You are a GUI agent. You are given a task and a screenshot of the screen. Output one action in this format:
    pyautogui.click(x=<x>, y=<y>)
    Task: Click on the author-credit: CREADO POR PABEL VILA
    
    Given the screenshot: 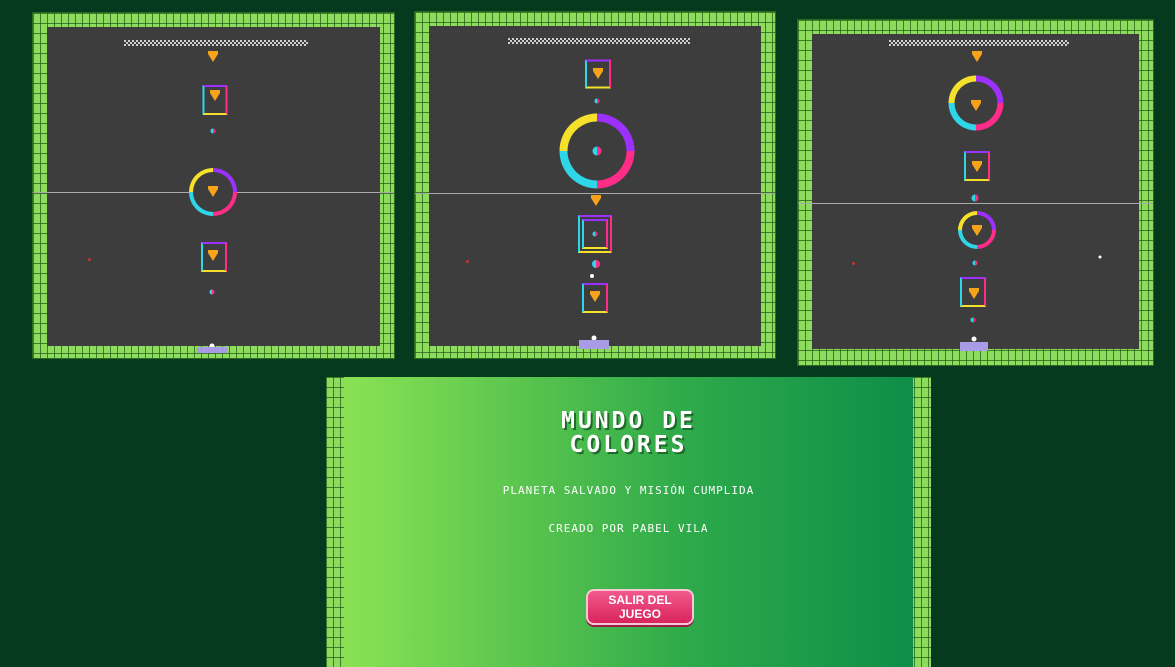 What is the action you would take?
    pyautogui.click(x=628, y=528)
    